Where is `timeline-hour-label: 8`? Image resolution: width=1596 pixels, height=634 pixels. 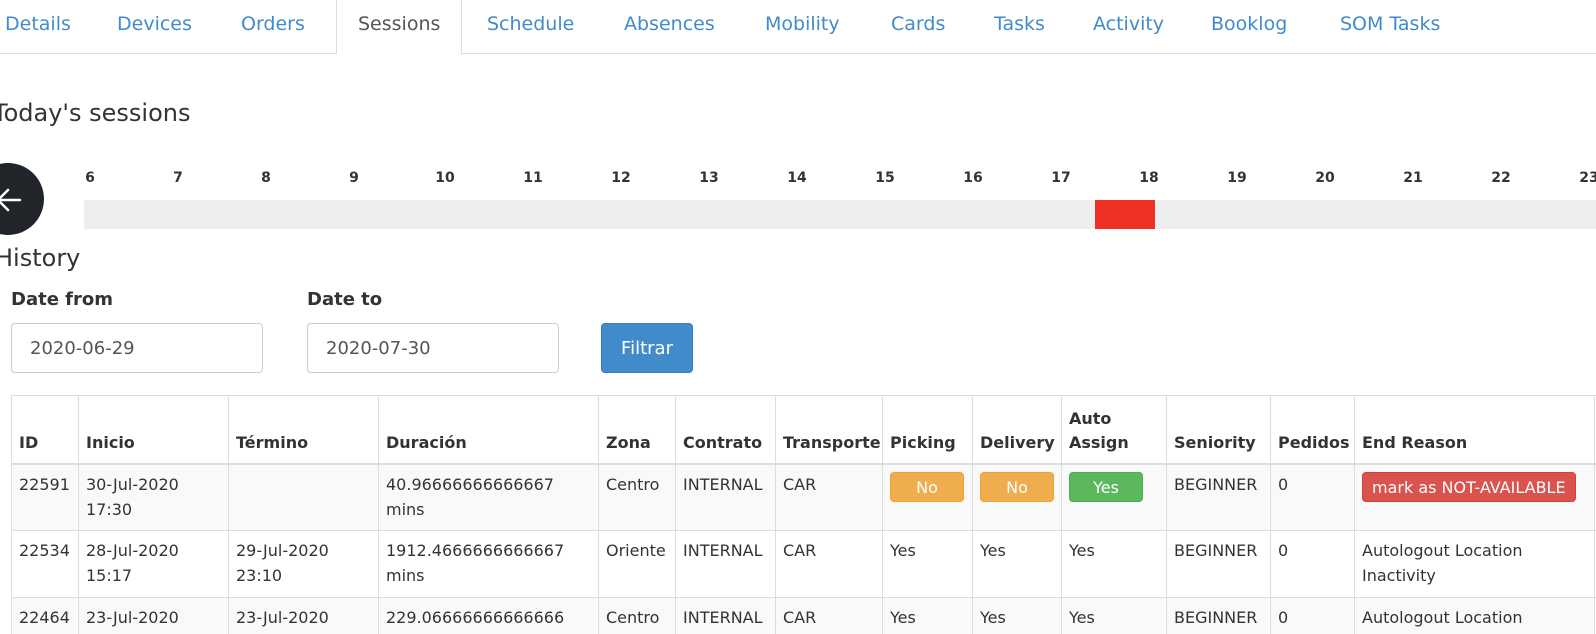 timeline-hour-label: 8 is located at coordinates (266, 178).